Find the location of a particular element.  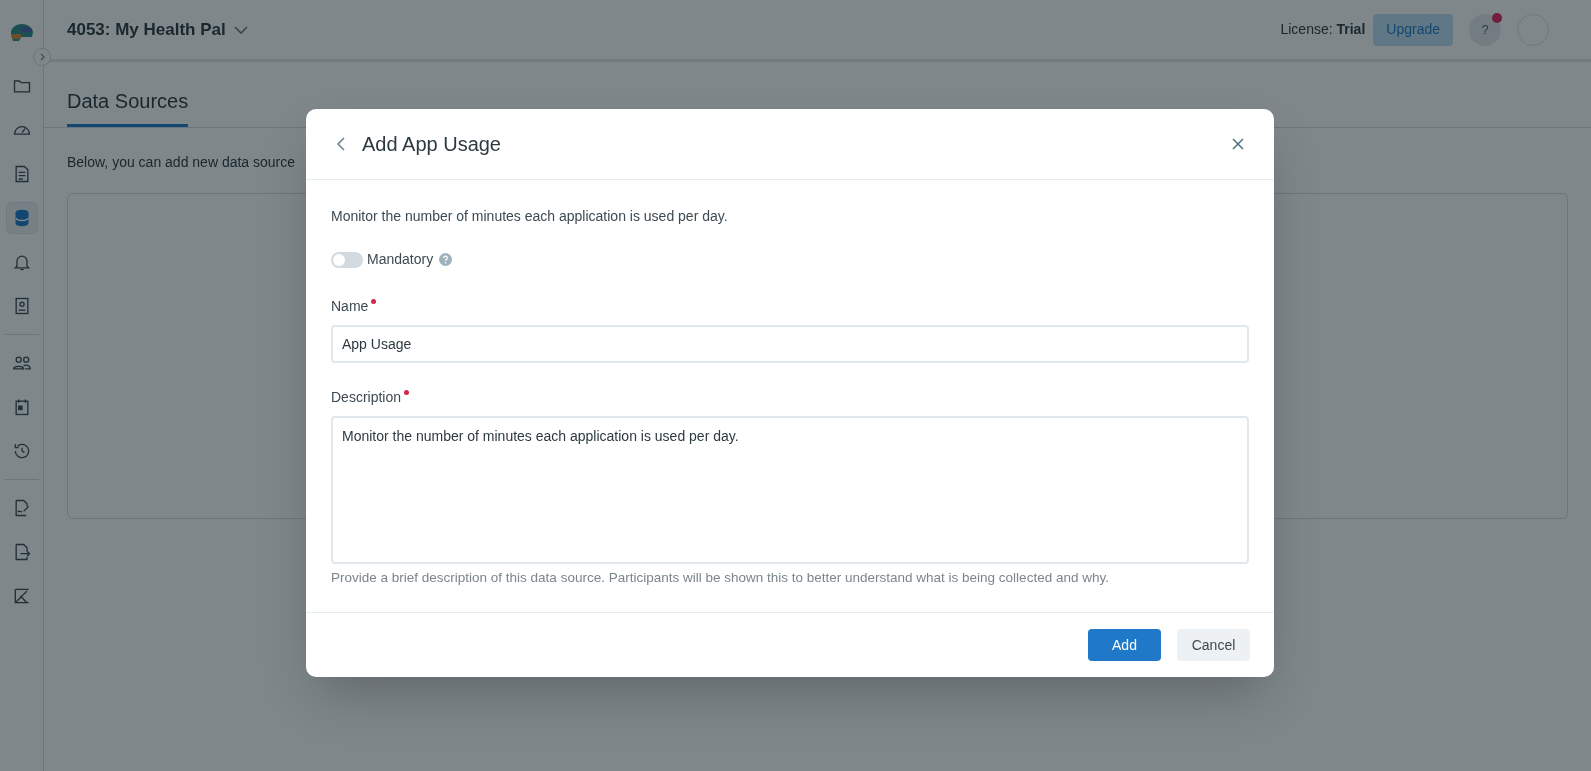

help-text: Provide a brief description of this data source. Participants will be shown this to better understand what is being collected and why. is located at coordinates (720, 578).